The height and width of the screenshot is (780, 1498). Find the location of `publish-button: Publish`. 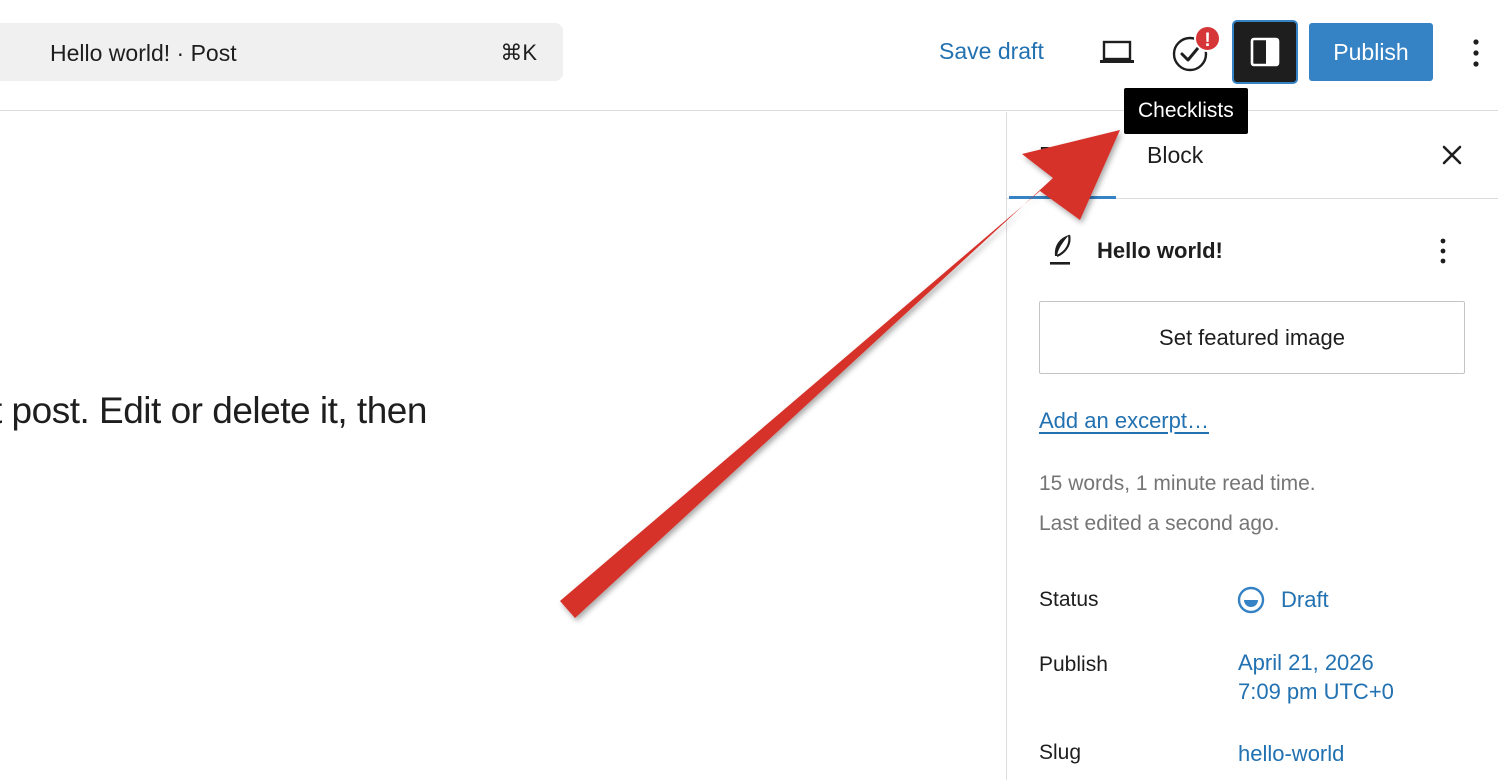

publish-button: Publish is located at coordinates (1371, 52).